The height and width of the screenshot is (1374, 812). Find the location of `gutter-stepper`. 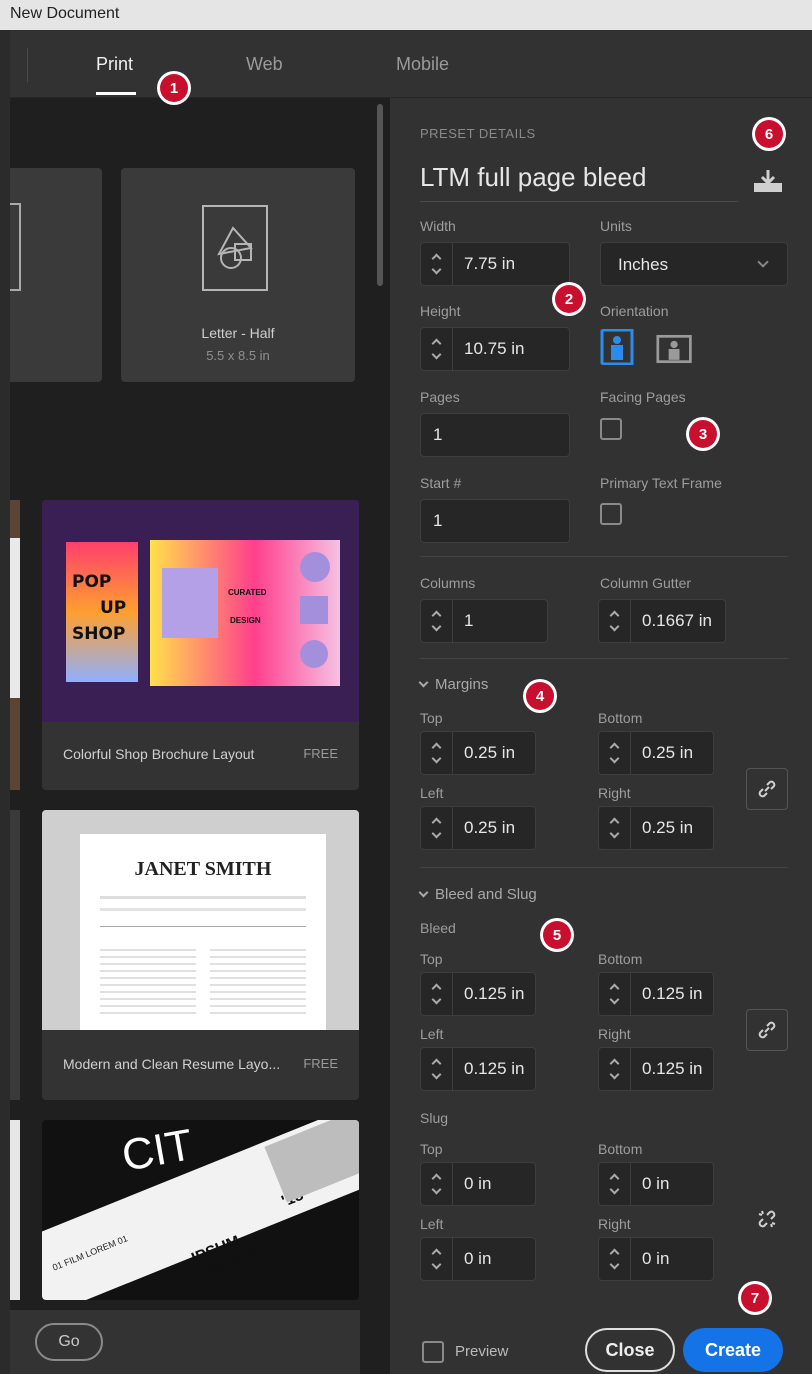

gutter-stepper is located at coordinates (615, 621).